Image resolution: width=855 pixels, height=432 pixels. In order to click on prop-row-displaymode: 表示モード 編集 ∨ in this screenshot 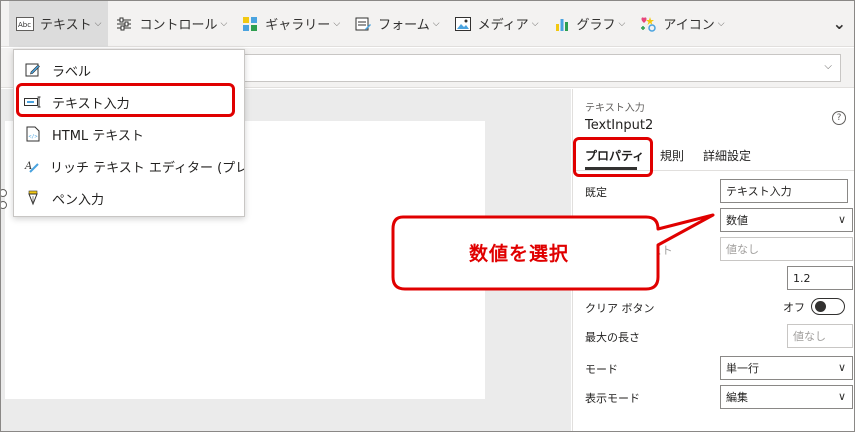, I will do `click(713, 396)`.